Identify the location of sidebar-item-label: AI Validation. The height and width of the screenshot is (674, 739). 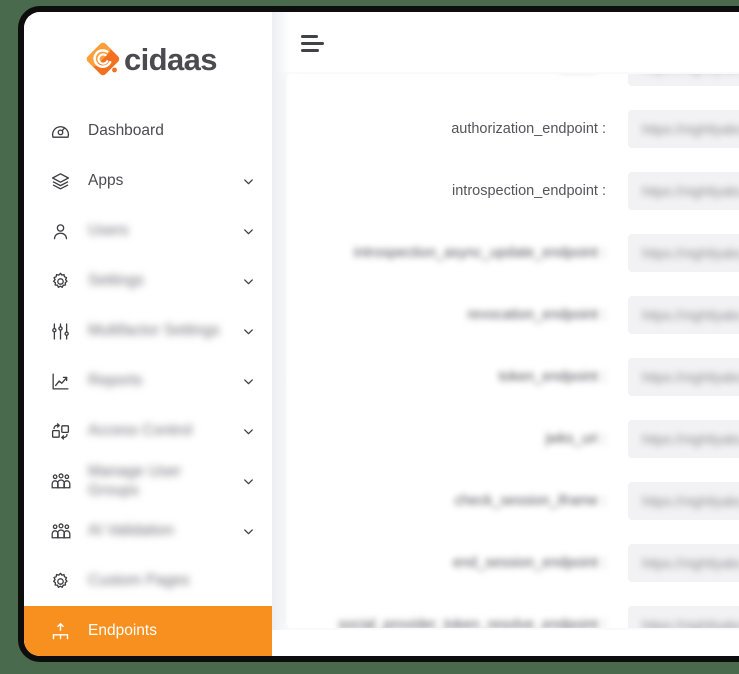
(131, 531).